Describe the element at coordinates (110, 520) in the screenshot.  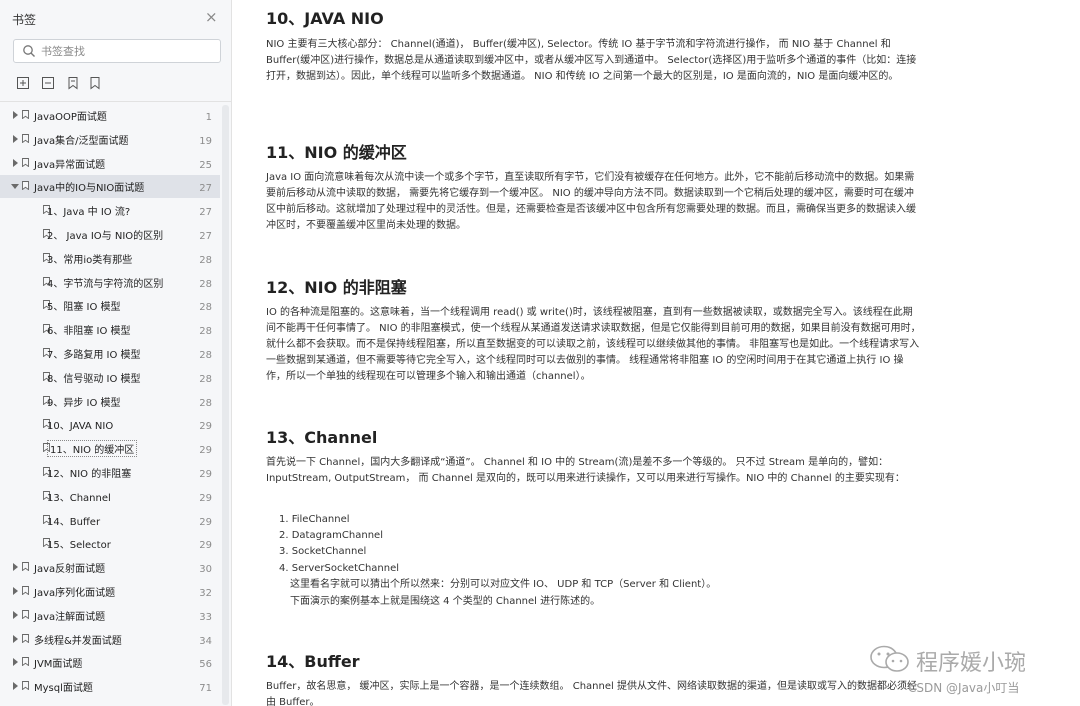
I see `sidebar-item: 14、Buffer 29` at that location.